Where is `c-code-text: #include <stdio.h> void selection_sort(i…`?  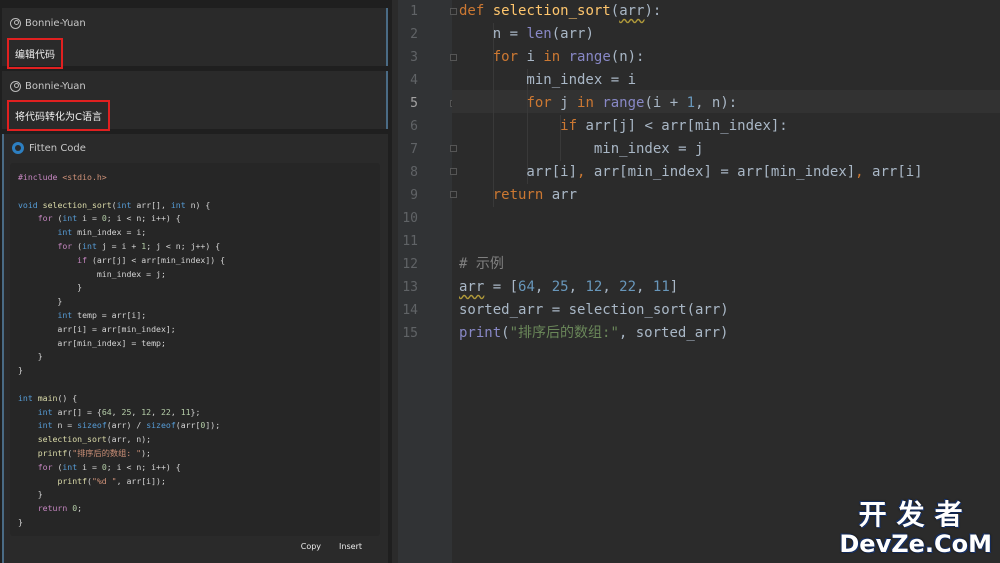 c-code-text: #include <stdio.h> void selection_sort(i… is located at coordinates (121, 350).